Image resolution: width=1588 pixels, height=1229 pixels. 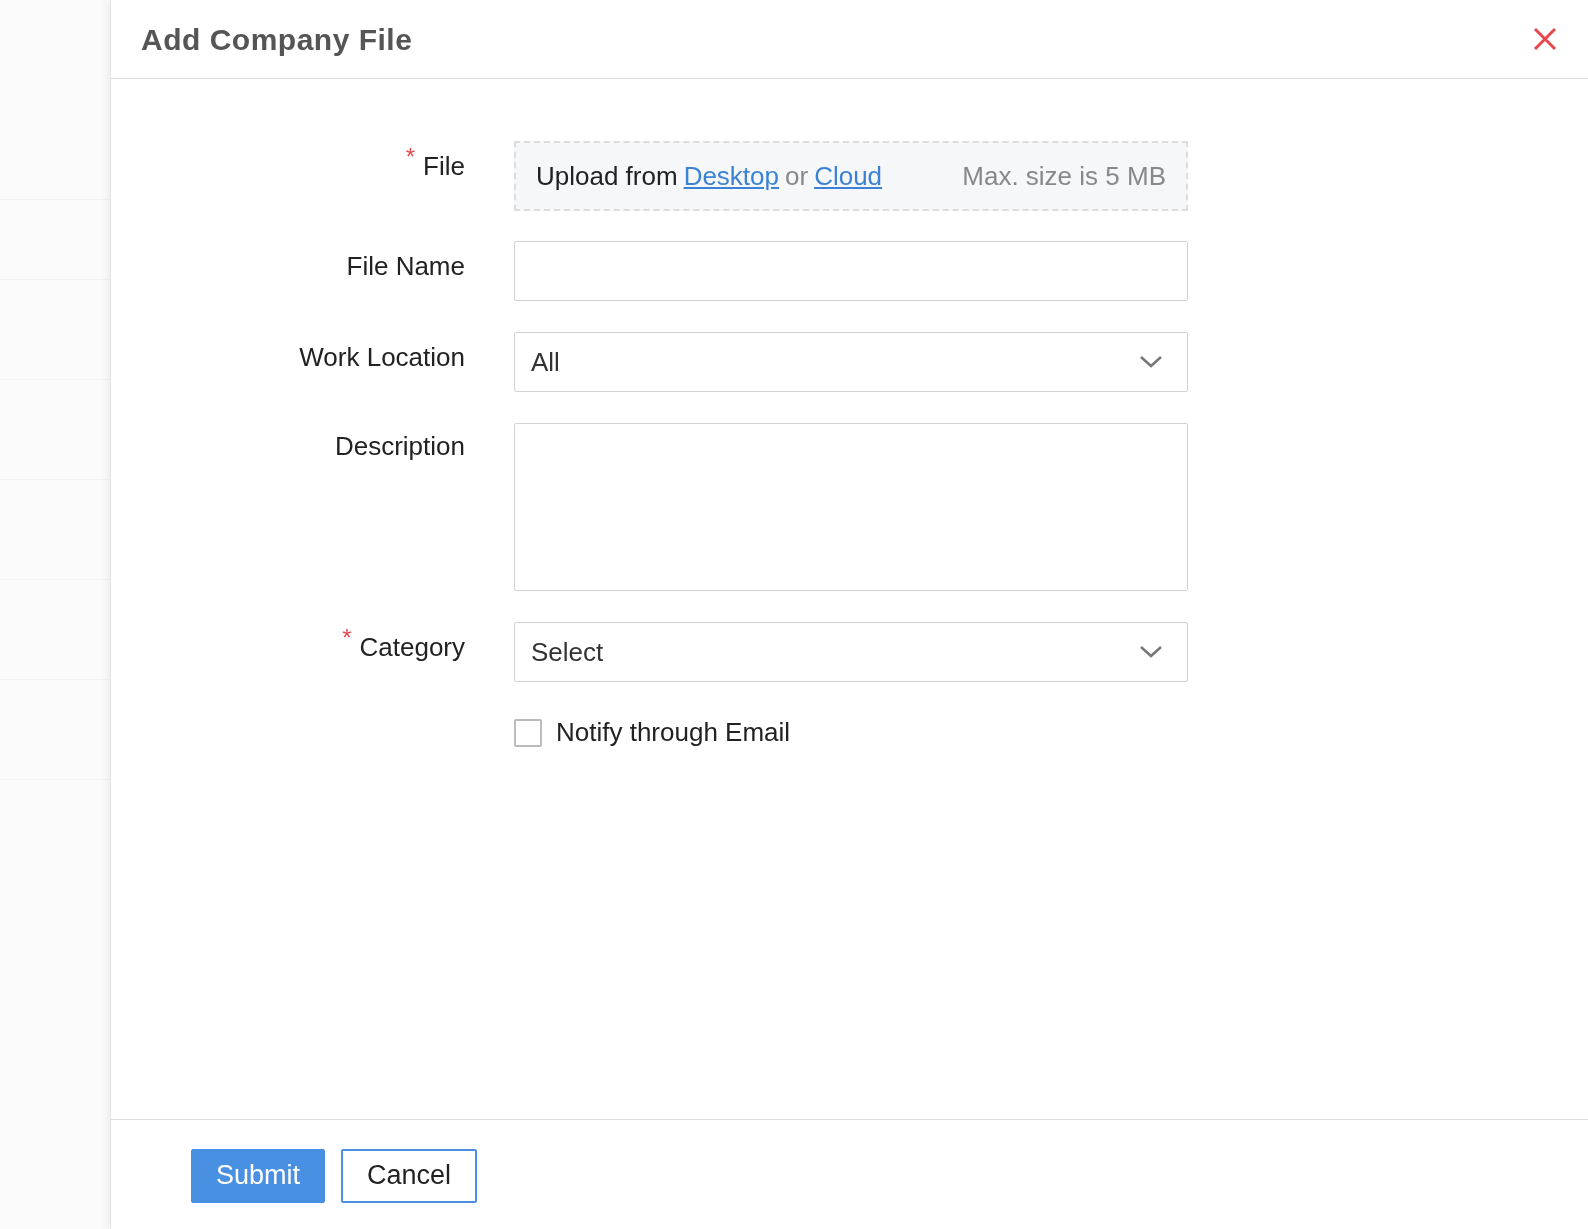 I want to click on text-input-field, so click(x=851, y=271).